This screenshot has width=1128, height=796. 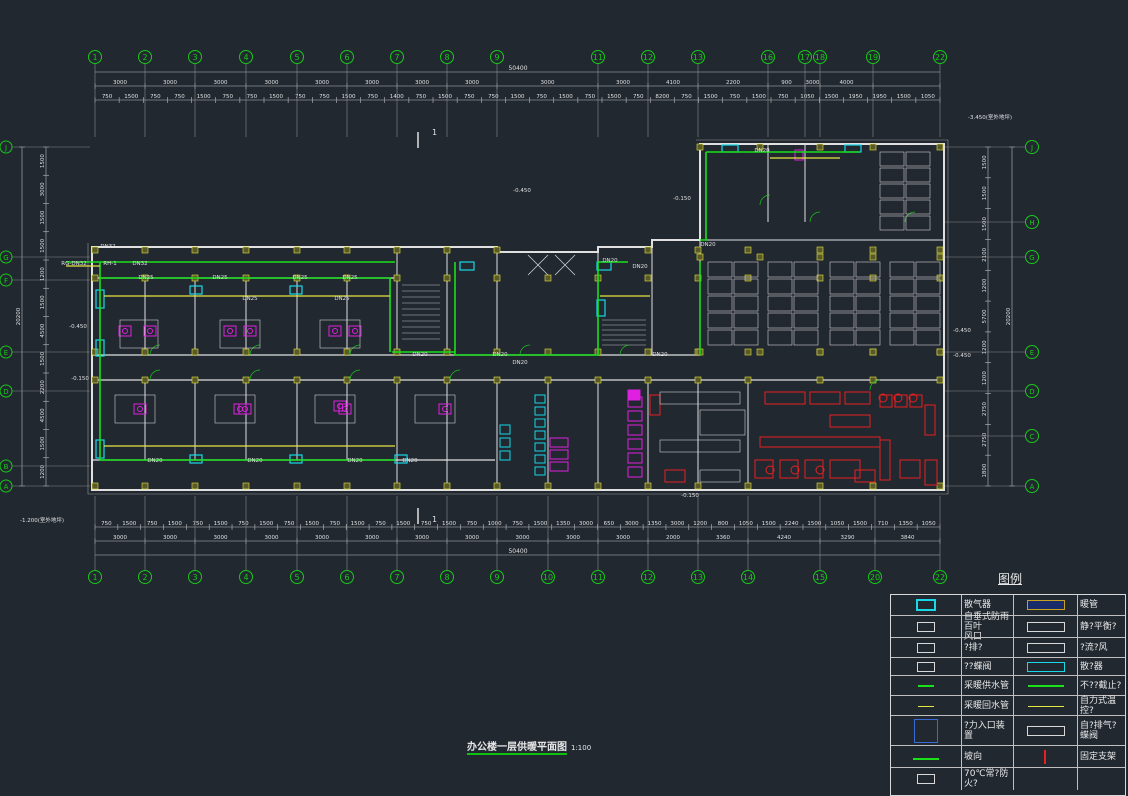 I want to click on legend-name: 采暖供水管, so click(x=987, y=686).